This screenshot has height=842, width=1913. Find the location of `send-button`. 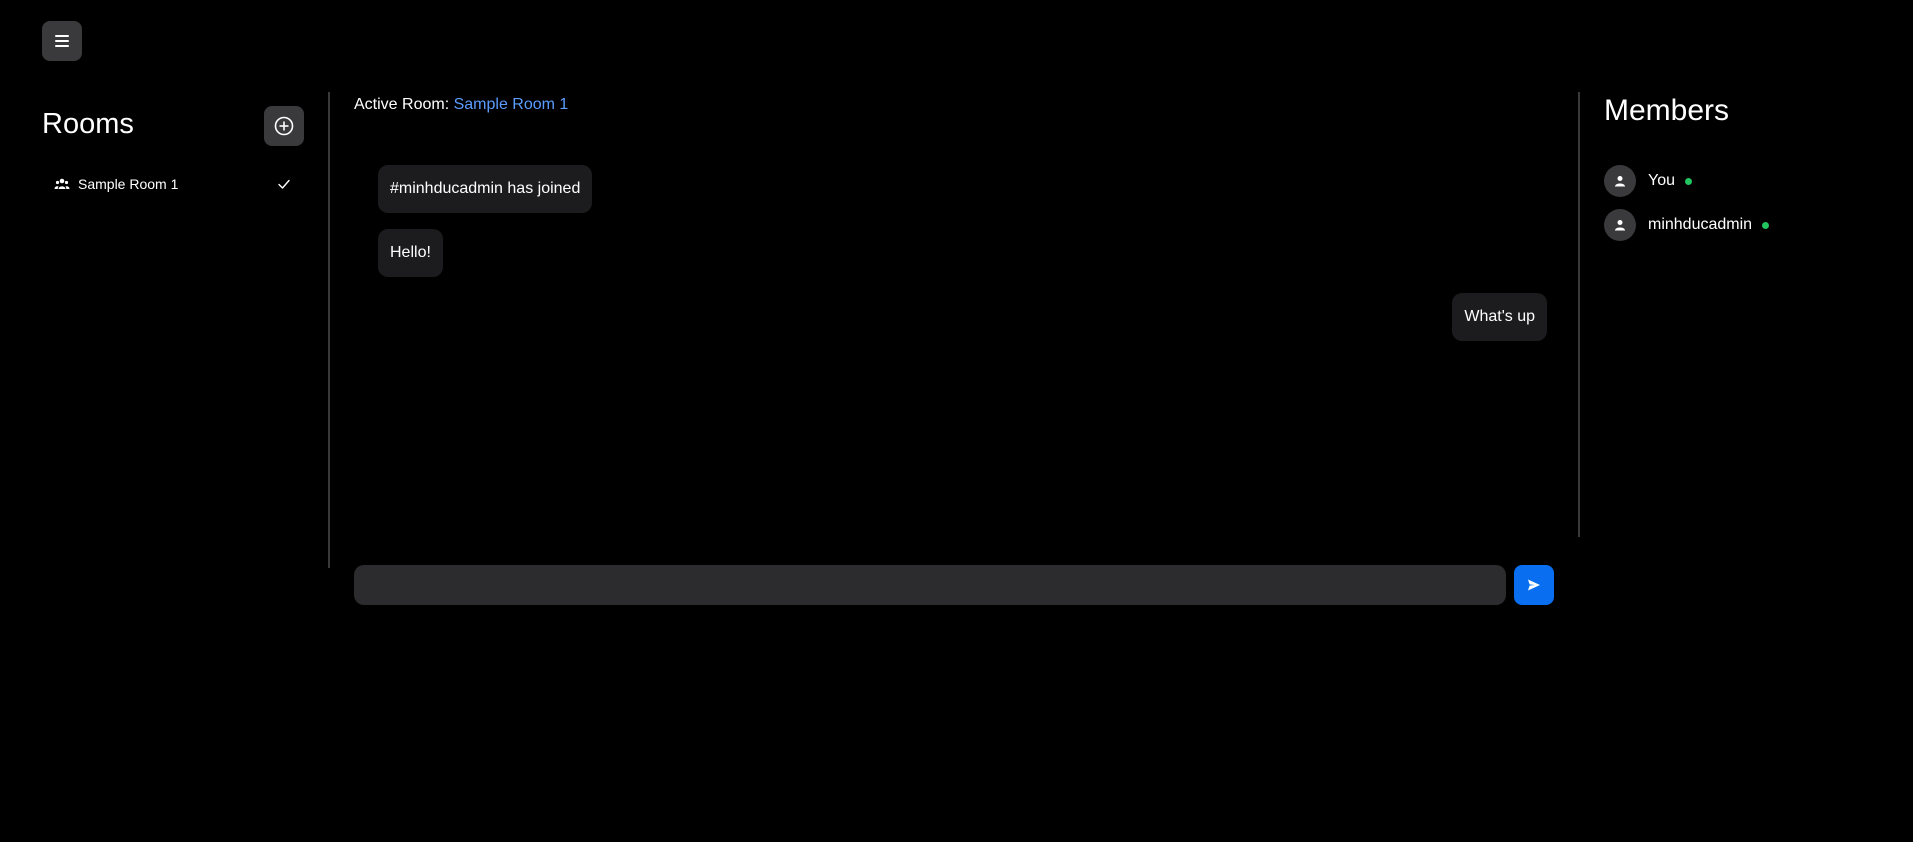

send-button is located at coordinates (1534, 585).